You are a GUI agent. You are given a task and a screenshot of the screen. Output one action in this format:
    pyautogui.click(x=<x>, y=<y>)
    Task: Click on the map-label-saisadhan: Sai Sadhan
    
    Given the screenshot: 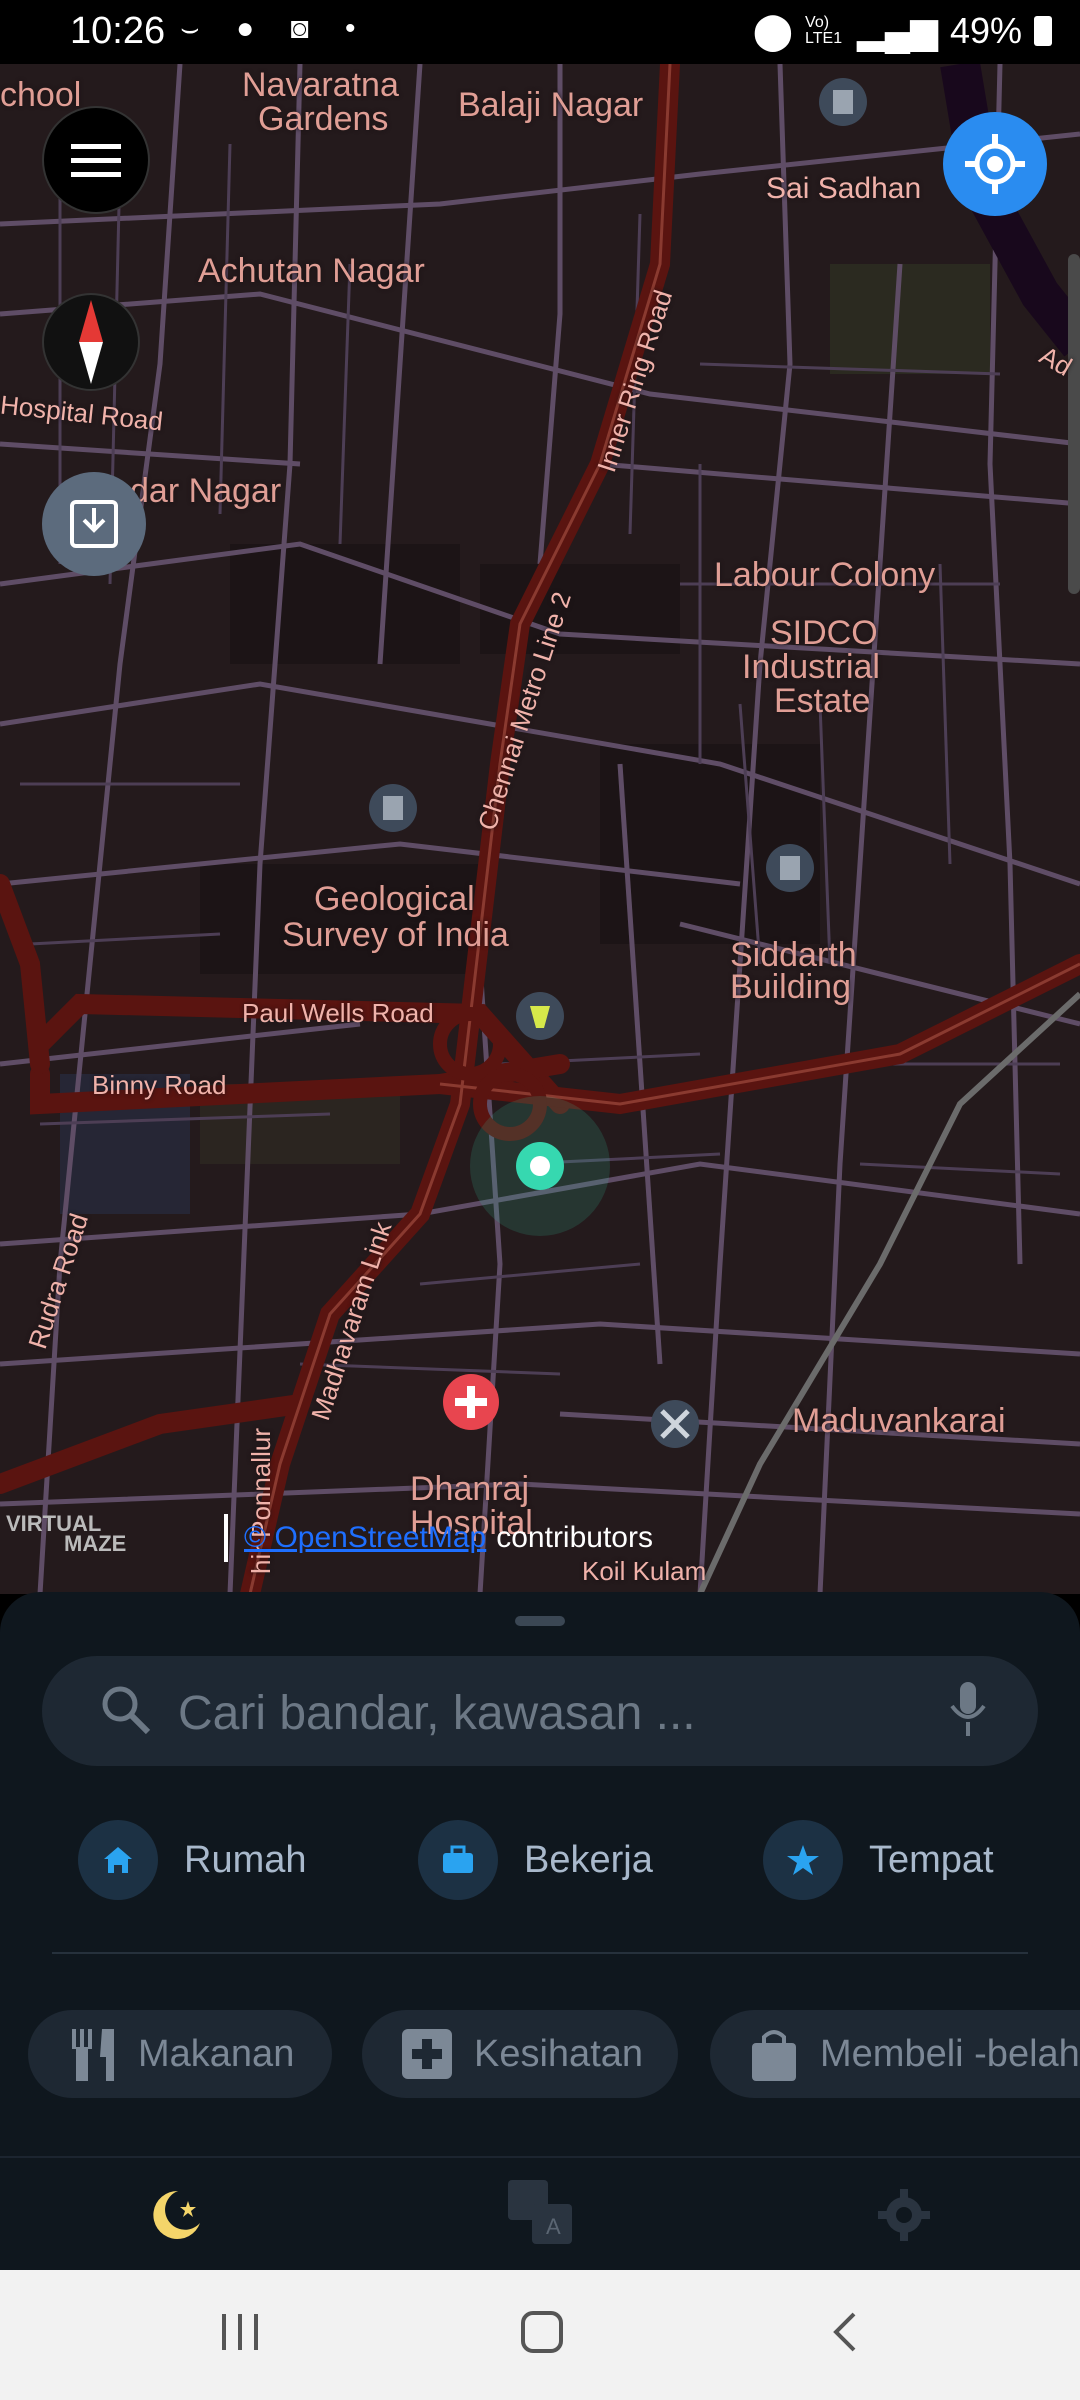 What is the action you would take?
    pyautogui.click(x=844, y=188)
    